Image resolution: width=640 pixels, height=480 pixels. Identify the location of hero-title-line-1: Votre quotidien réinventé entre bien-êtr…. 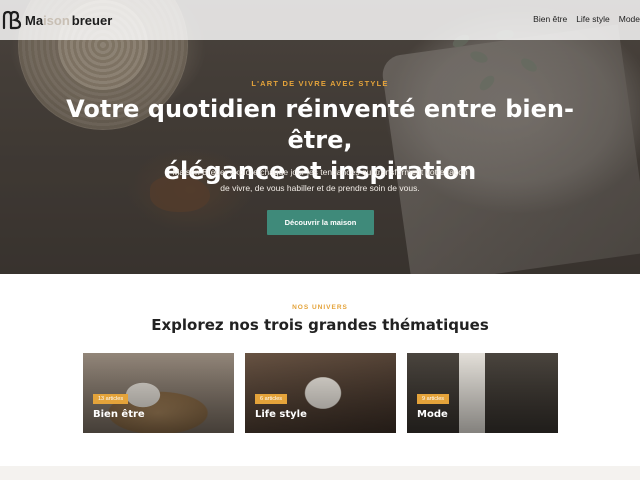
(320, 124).